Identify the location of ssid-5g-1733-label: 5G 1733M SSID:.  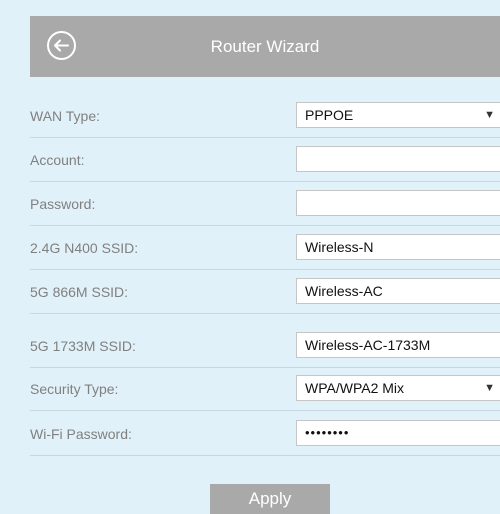
(83, 346).